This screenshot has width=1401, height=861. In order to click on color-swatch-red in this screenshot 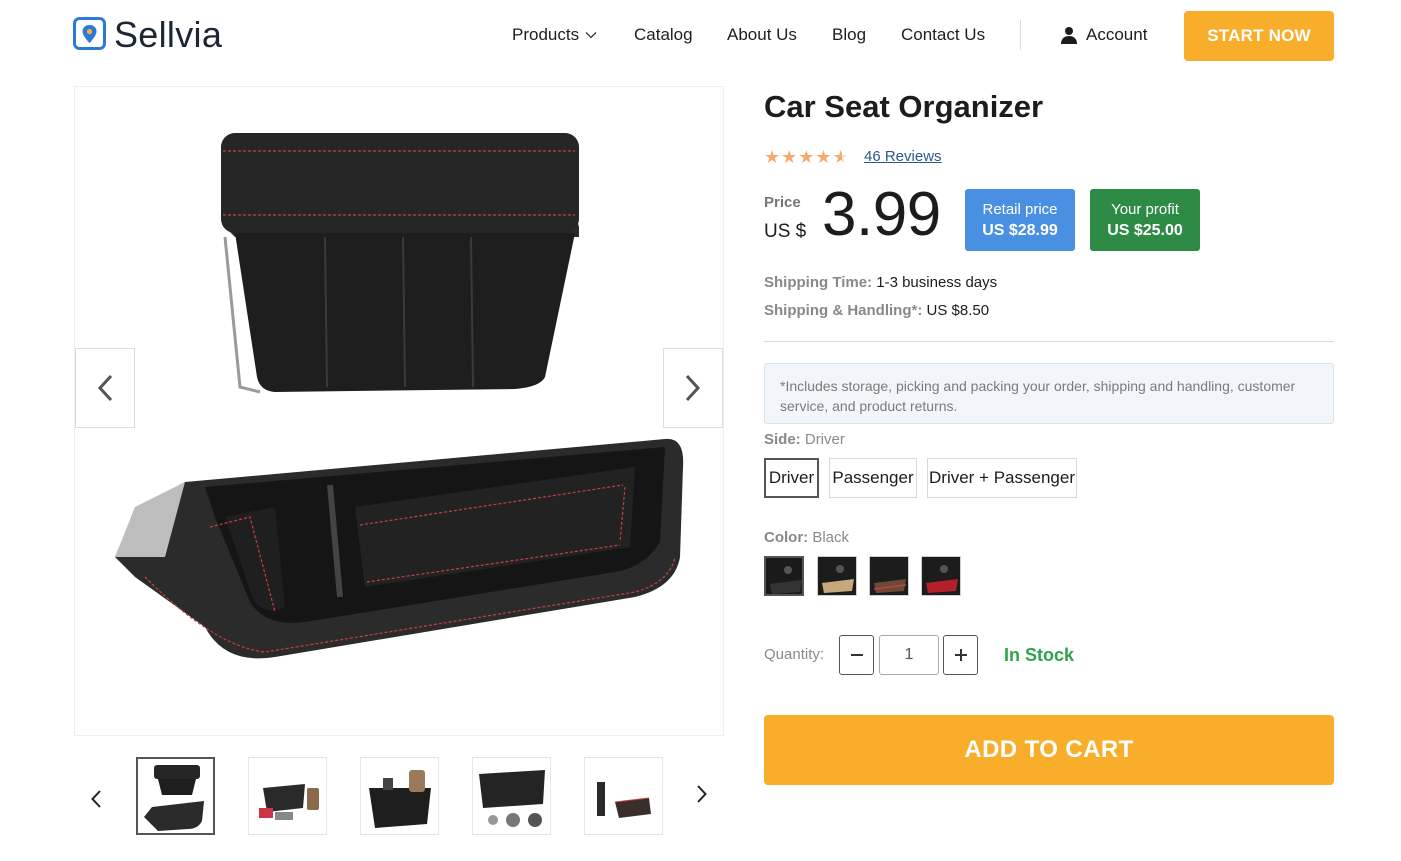, I will do `click(941, 576)`.